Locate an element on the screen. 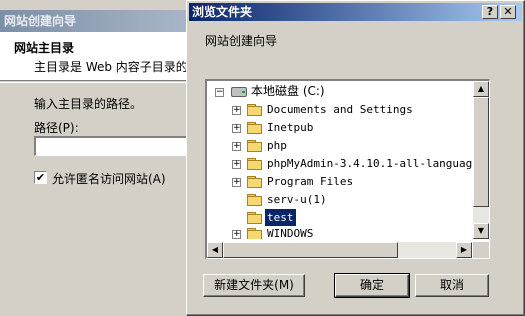  wizard-header-subtitle: 主目录是 Web 内容子目录的 is located at coordinates (111, 67).